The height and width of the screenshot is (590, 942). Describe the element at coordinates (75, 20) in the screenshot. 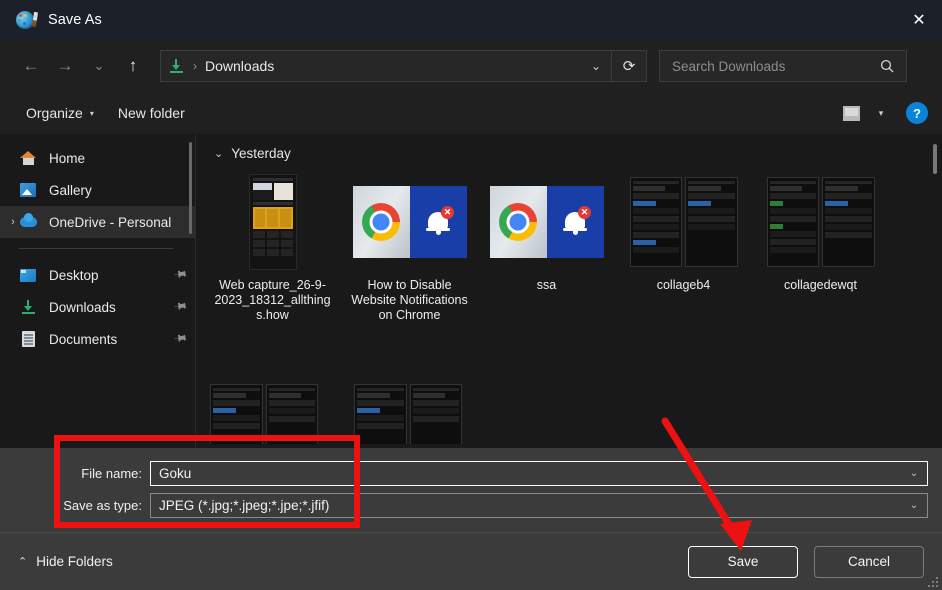

I see `window-title: Save As` at that location.